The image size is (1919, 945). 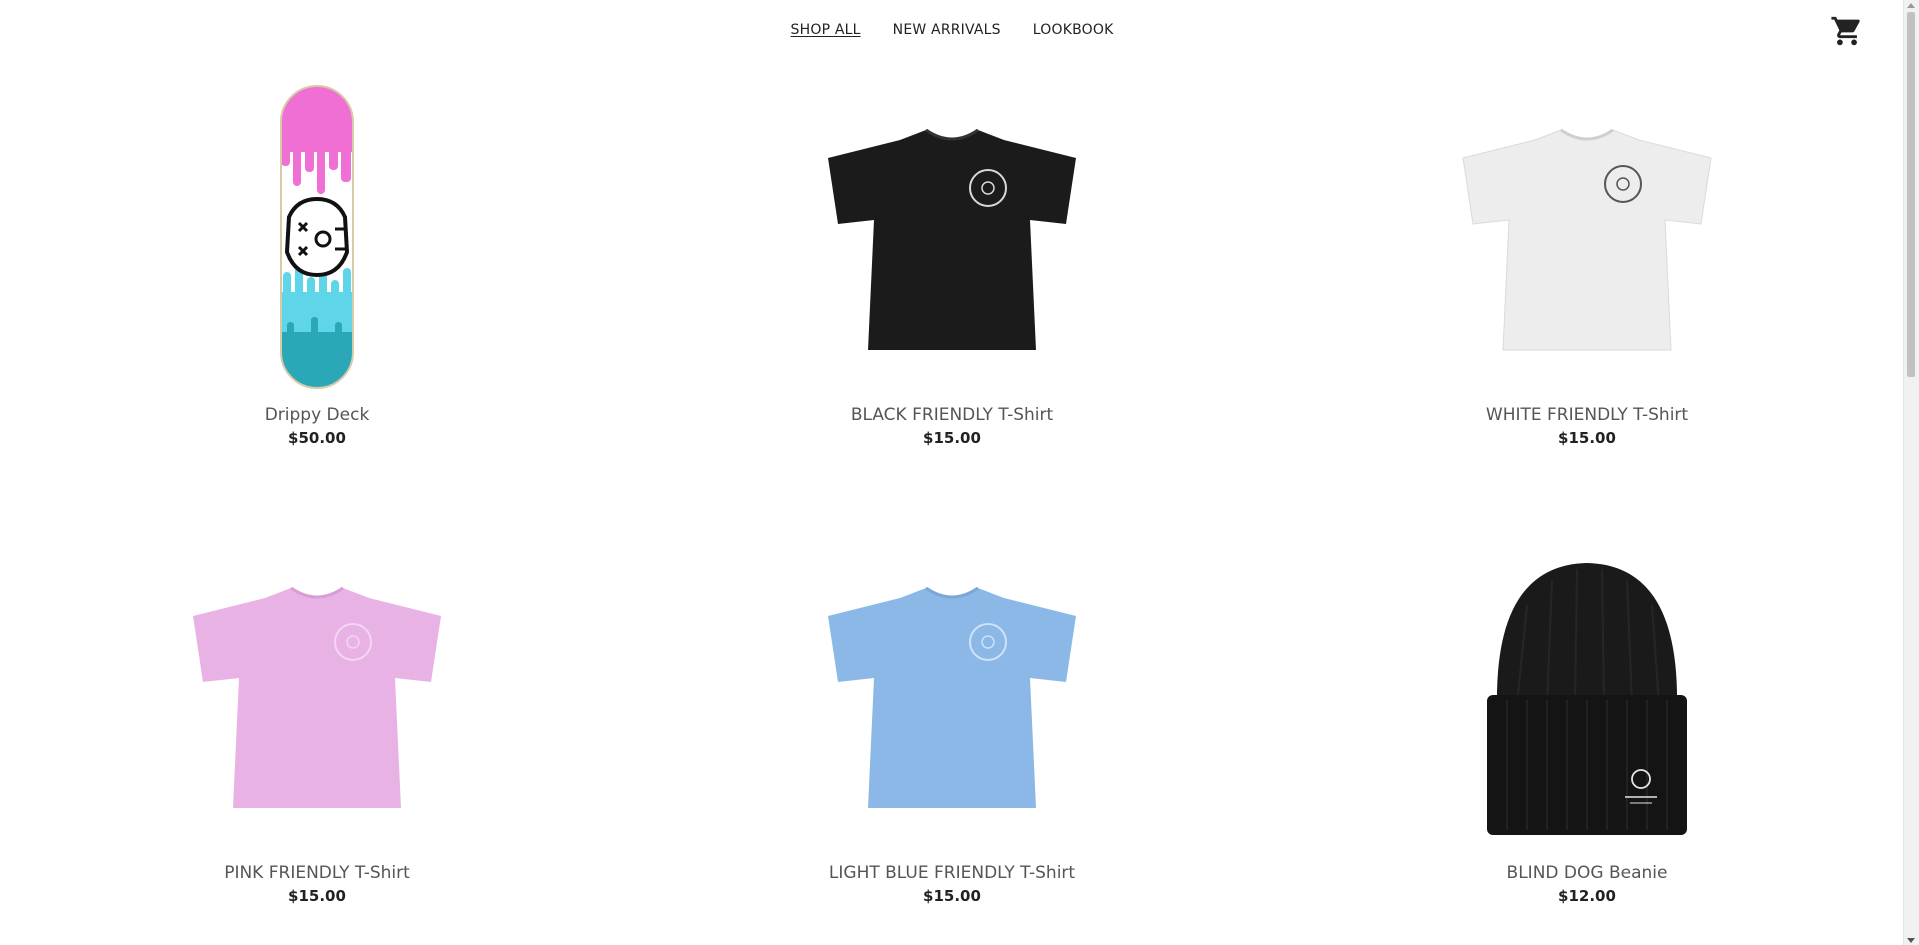 What do you see at coordinates (1073, 30) in the screenshot?
I see `nav-lookbook: LOOKBOOK` at bounding box center [1073, 30].